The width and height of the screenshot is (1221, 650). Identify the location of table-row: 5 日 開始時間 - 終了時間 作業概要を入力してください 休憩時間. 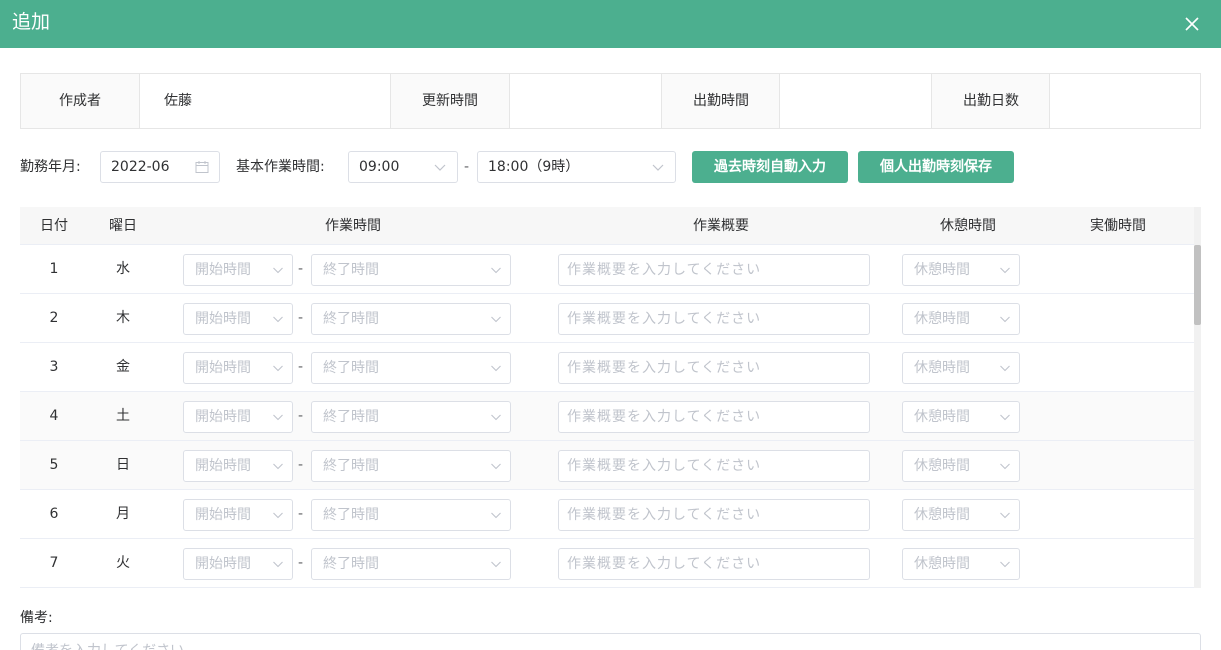
(607, 465).